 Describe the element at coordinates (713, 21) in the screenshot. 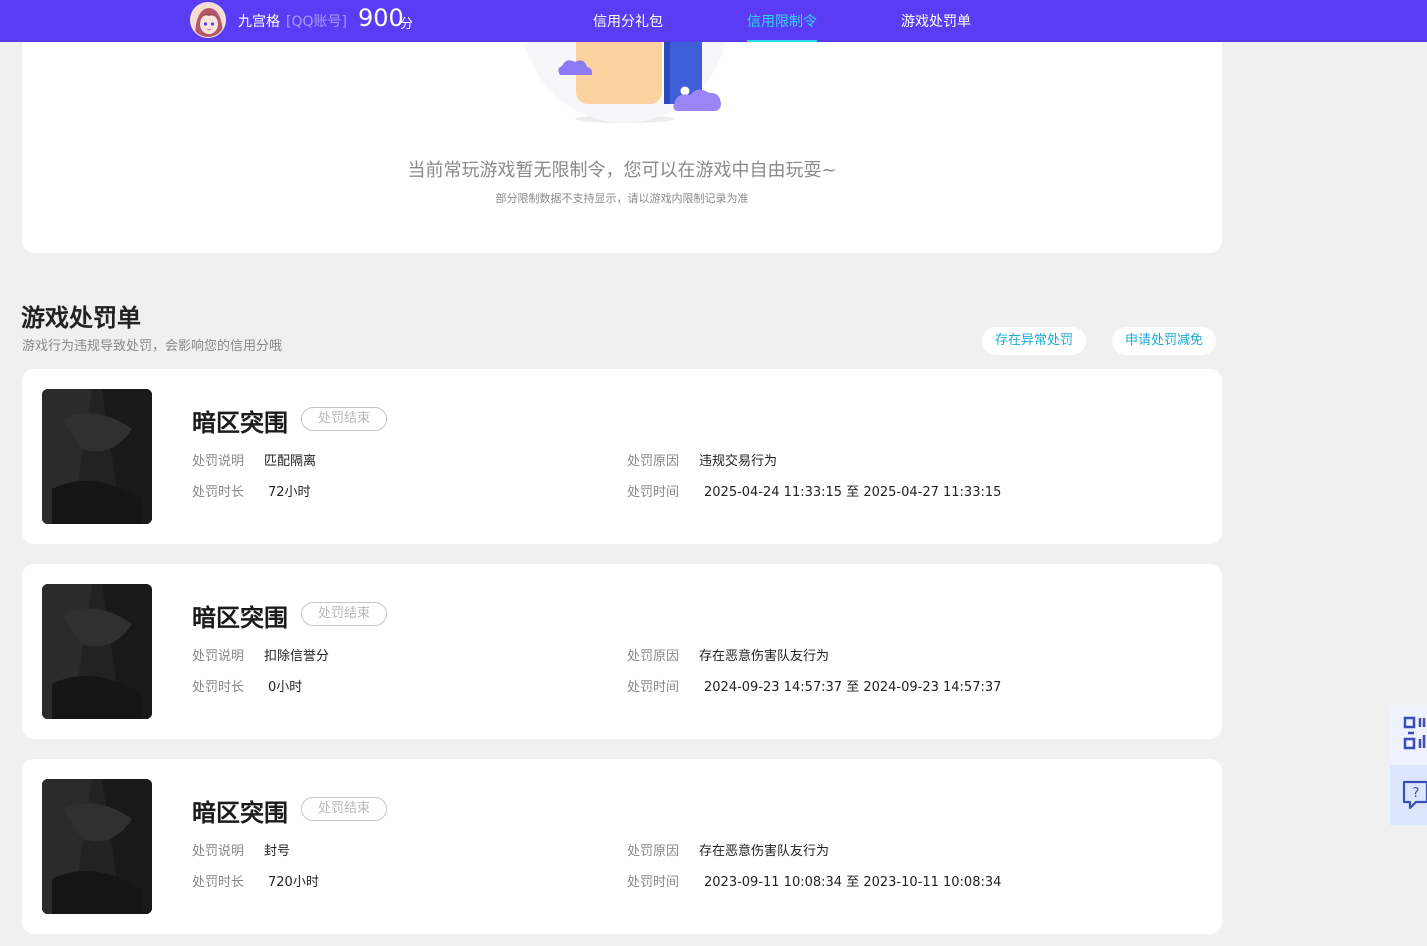

I see `top-nav-bar: 九宫格 [QQ账号] 900 分 信用分礼包 信用限制令 游戏处罚单` at that location.